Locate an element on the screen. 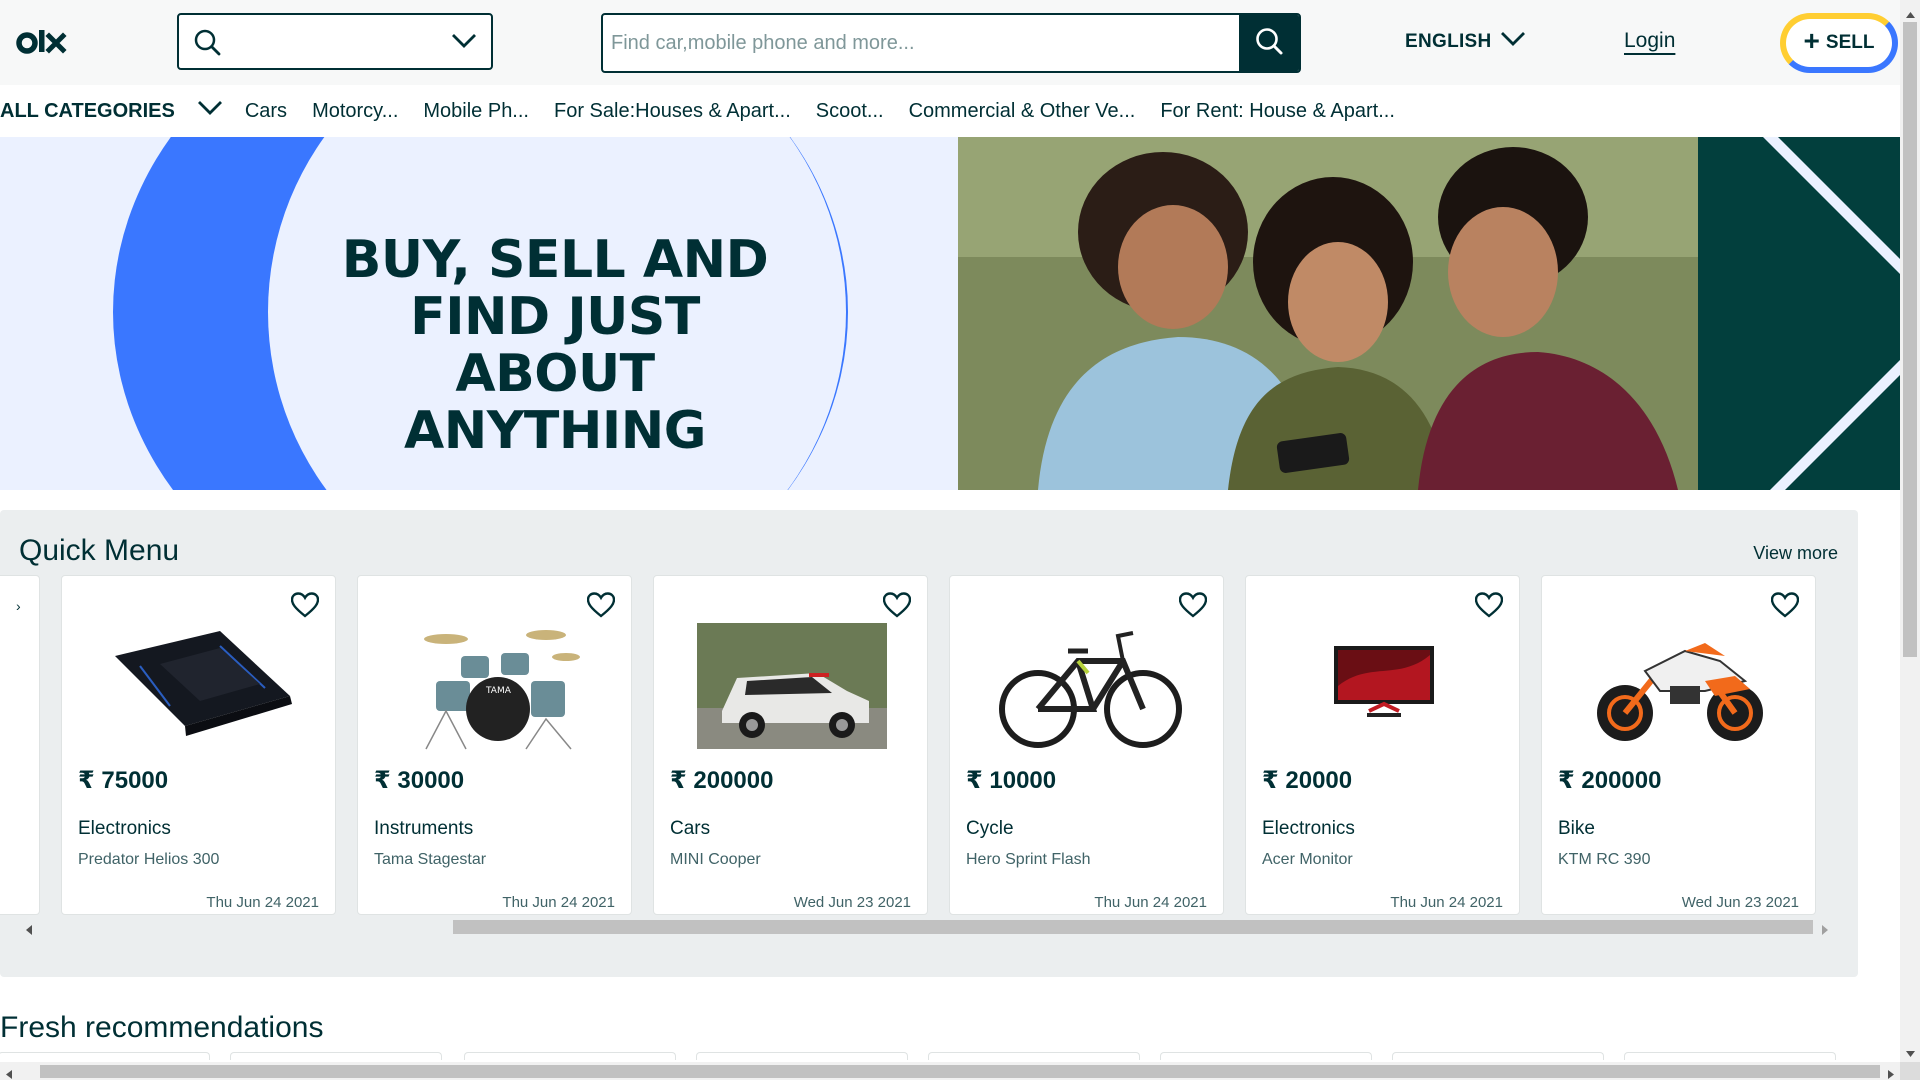  card-title: Predator Helios 300 is located at coordinates (149, 859).